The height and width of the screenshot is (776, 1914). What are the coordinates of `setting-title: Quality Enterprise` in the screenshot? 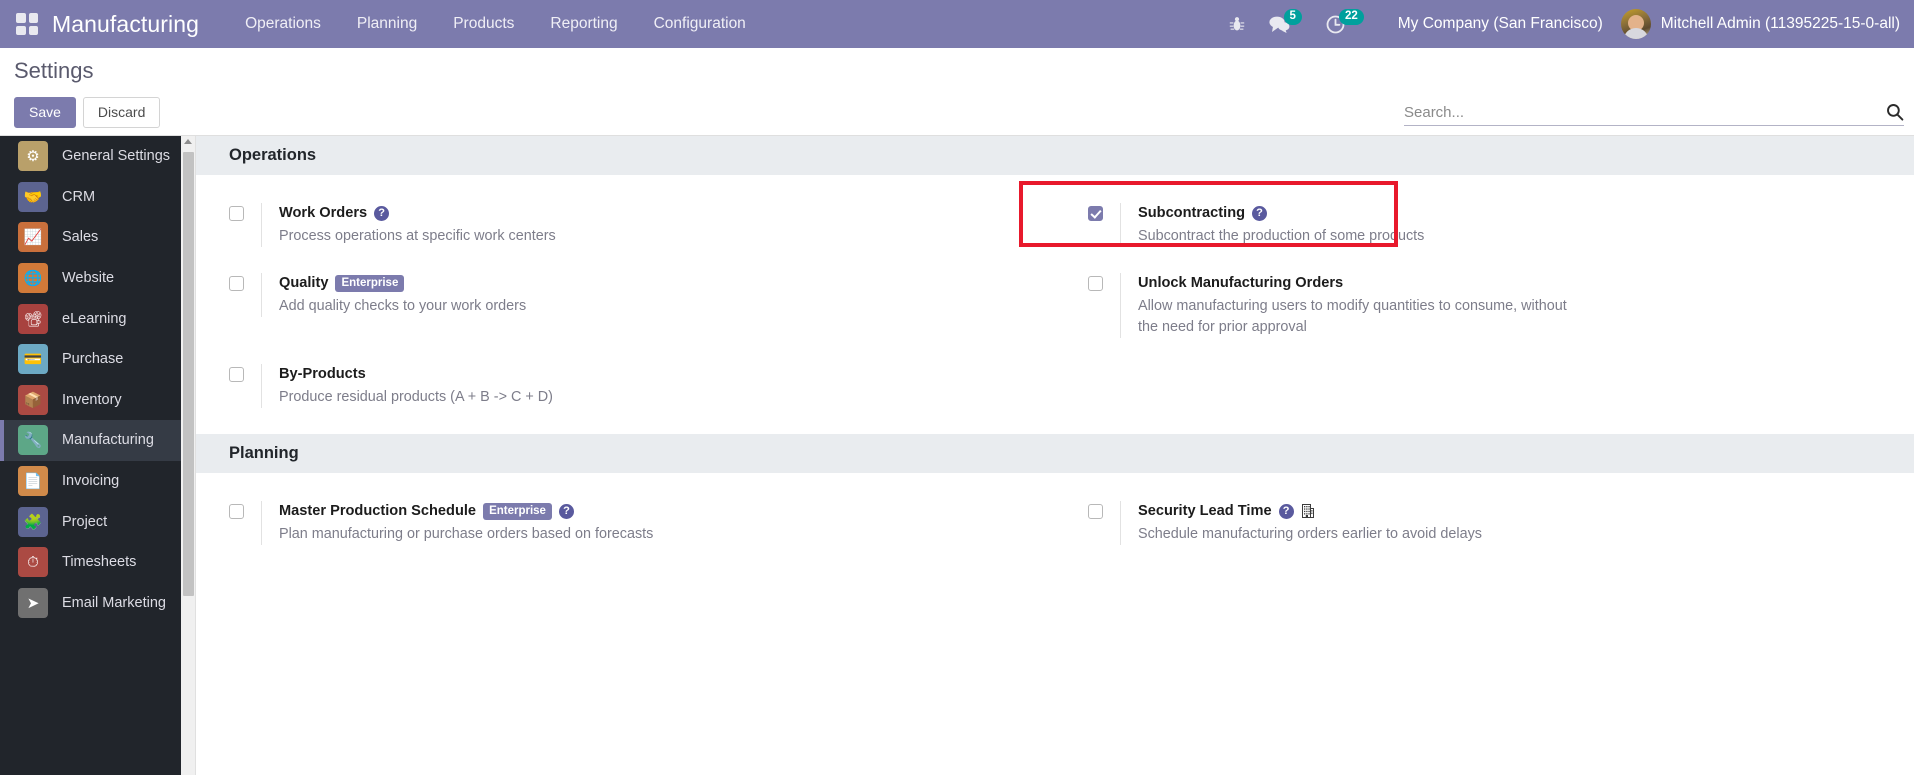 It's located at (657, 283).